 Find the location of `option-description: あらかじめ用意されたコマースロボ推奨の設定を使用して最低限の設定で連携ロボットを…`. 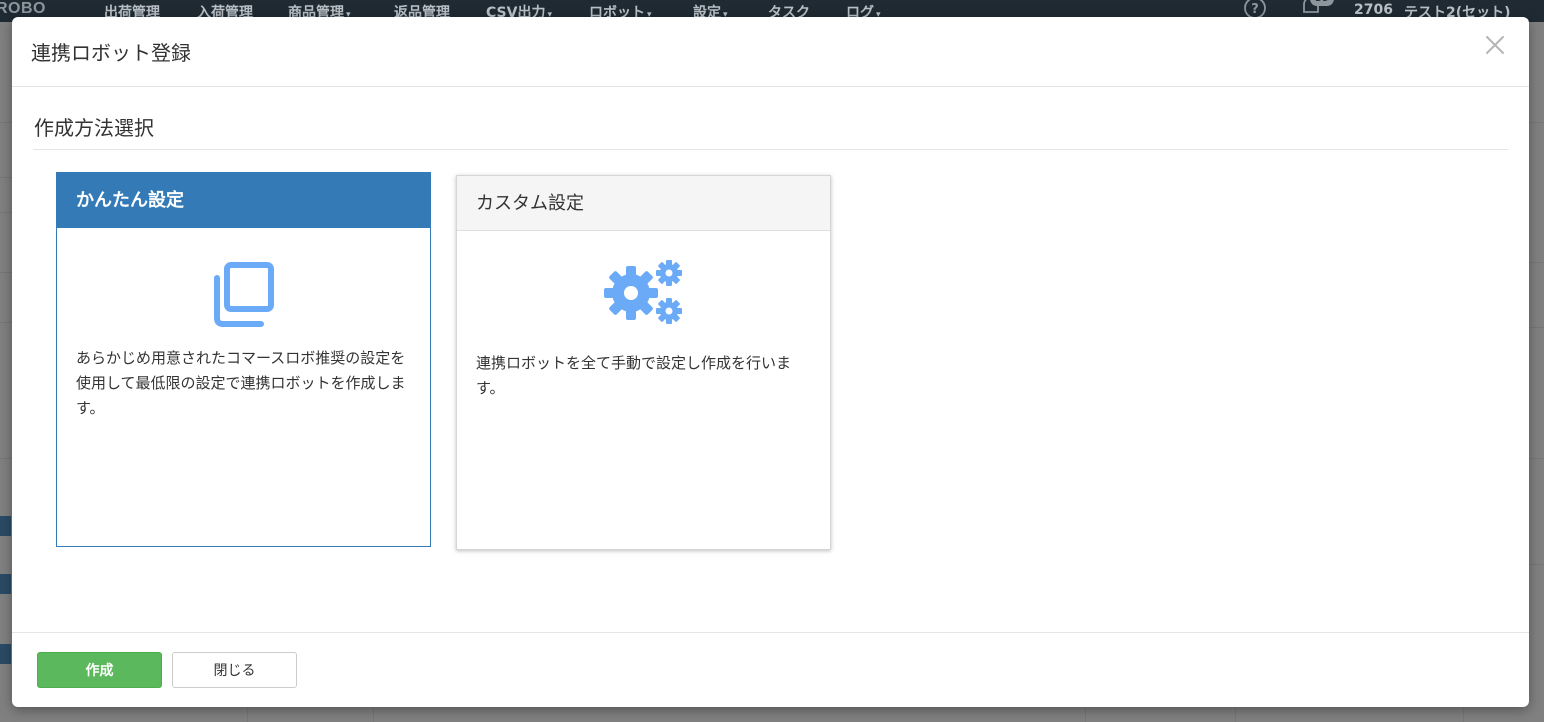

option-description: あらかじめ用意されたコマースロボ推奨の設定を使用して最低限の設定で連携ロボットを… is located at coordinates (241, 383).